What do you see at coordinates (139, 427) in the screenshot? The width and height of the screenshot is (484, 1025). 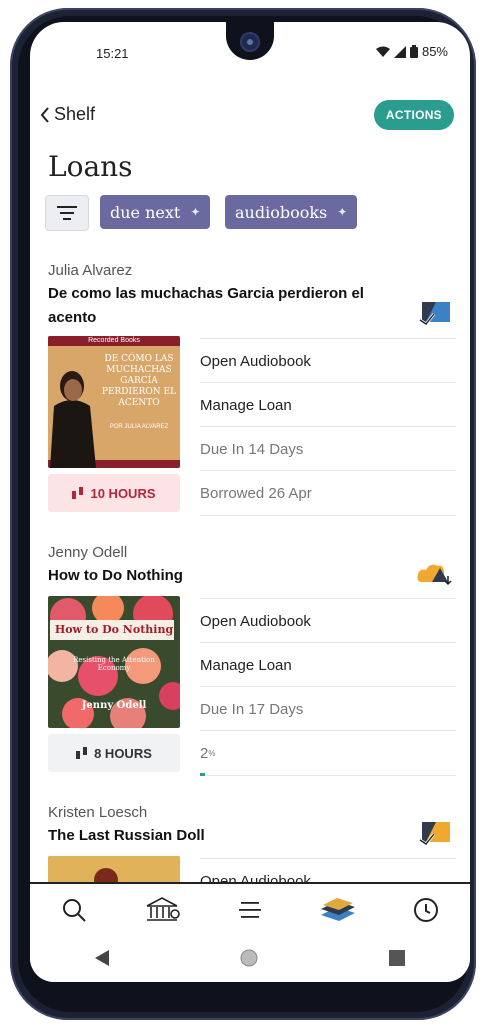 I see `cover-author: POR JULIA ALVAREZ` at bounding box center [139, 427].